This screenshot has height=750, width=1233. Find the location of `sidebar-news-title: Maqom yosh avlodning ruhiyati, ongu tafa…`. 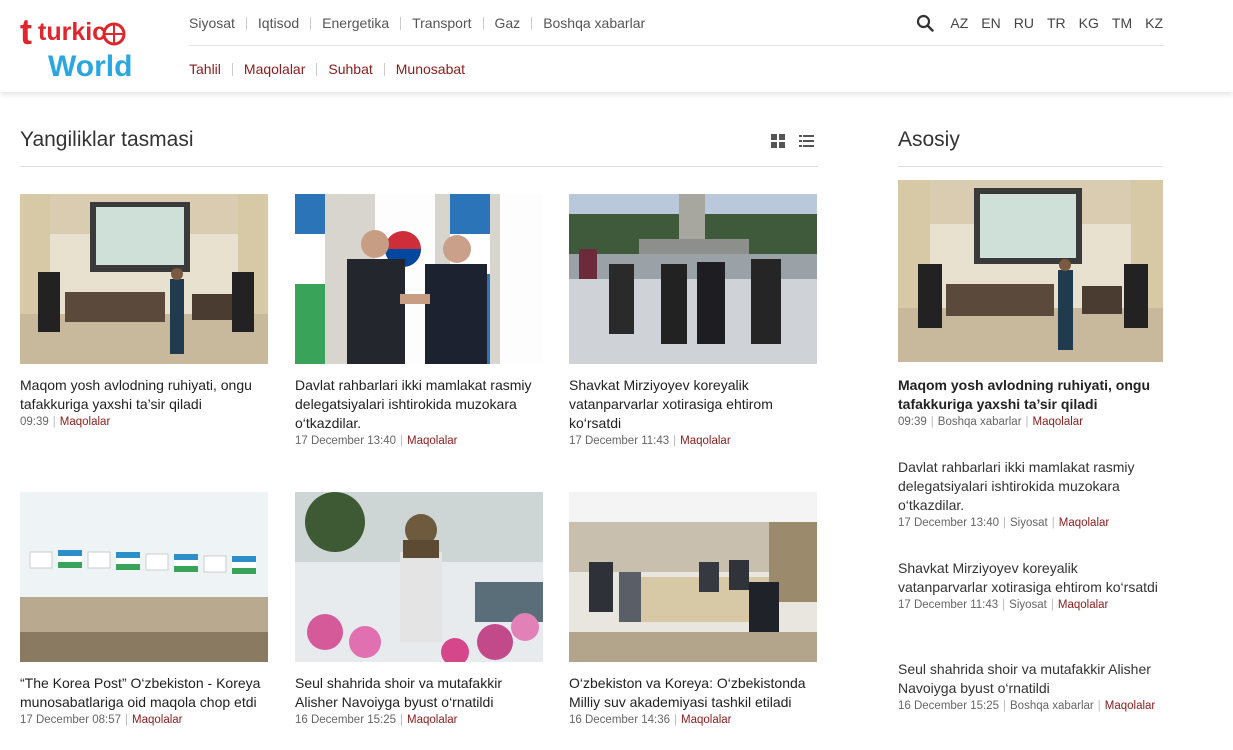

sidebar-news-title: Maqom yosh avlodning ruhiyati, ongu tafa… is located at coordinates (1030, 395).